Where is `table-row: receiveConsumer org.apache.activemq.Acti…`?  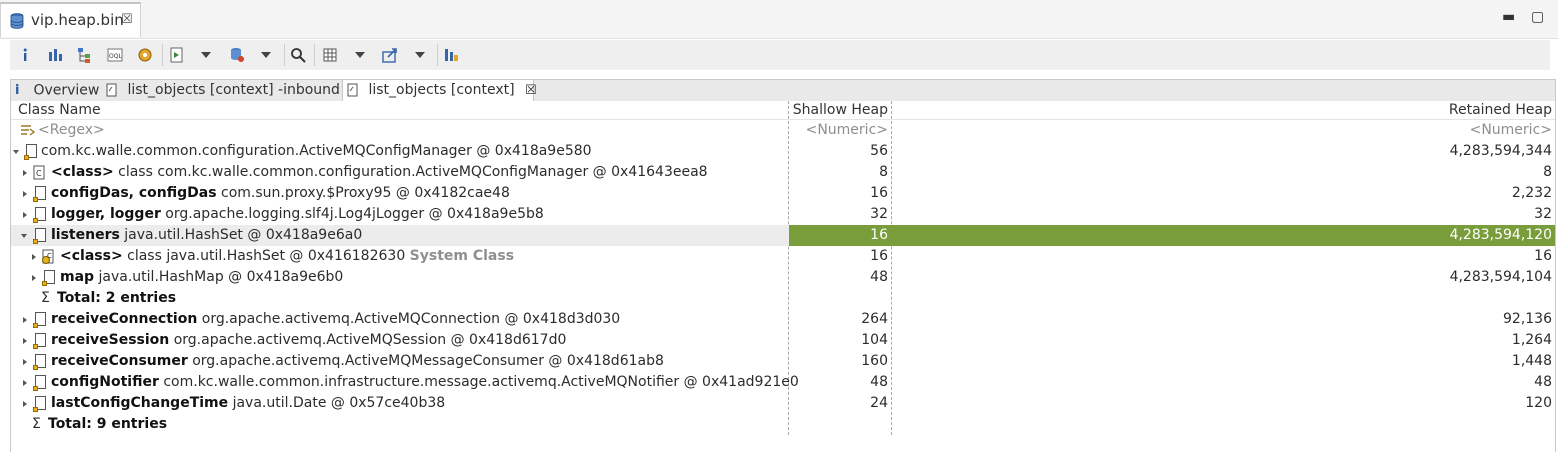 table-row: receiveConsumer org.apache.activemq.Acti… is located at coordinates (783, 361).